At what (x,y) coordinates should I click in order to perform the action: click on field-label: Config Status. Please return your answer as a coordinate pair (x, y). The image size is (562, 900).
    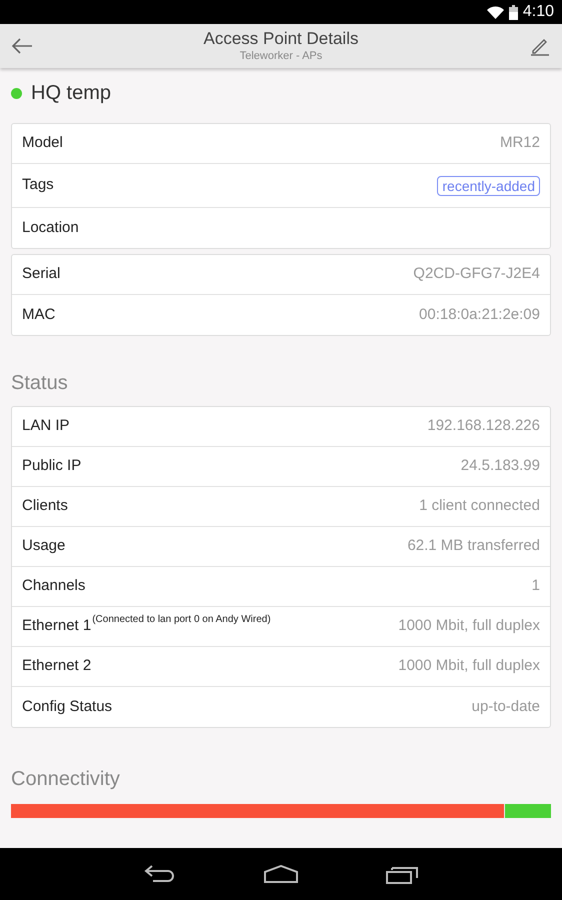
    Looking at the image, I should click on (67, 706).